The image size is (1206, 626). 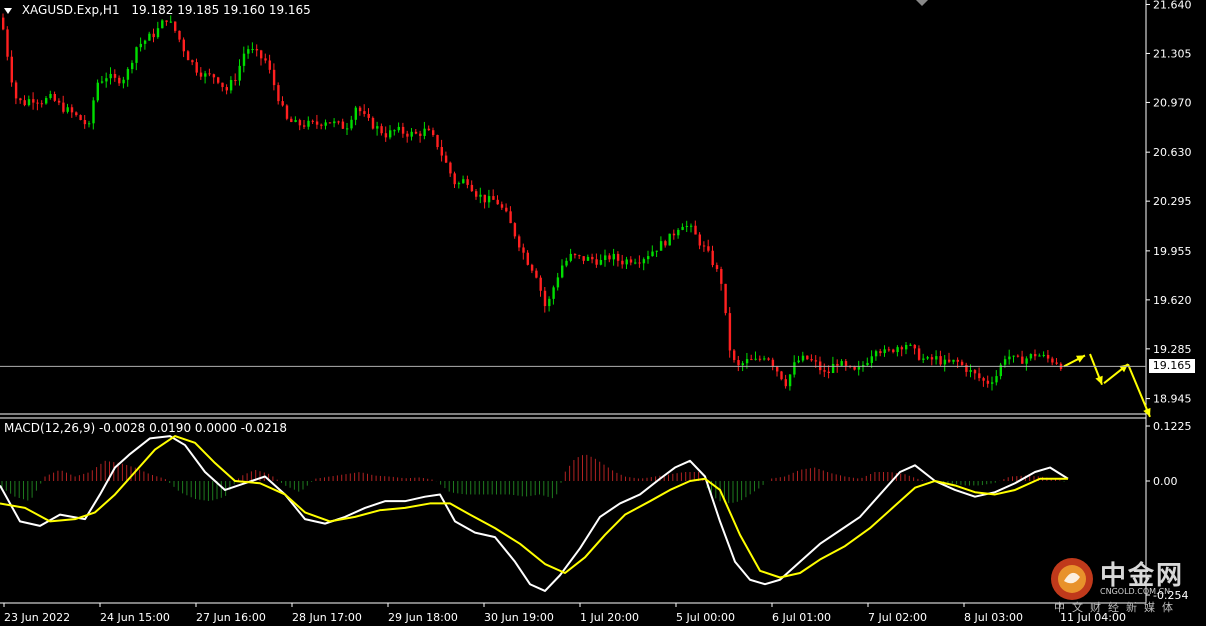 I want to click on time-tick-label: 5 Jul 00:00, so click(x=705, y=617).